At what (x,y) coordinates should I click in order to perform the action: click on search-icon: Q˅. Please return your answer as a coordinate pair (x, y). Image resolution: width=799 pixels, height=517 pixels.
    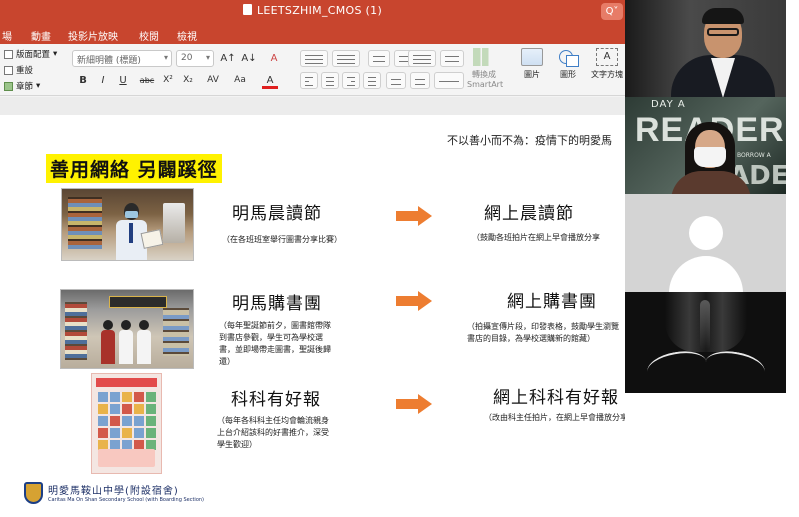
    Looking at the image, I should click on (612, 11).